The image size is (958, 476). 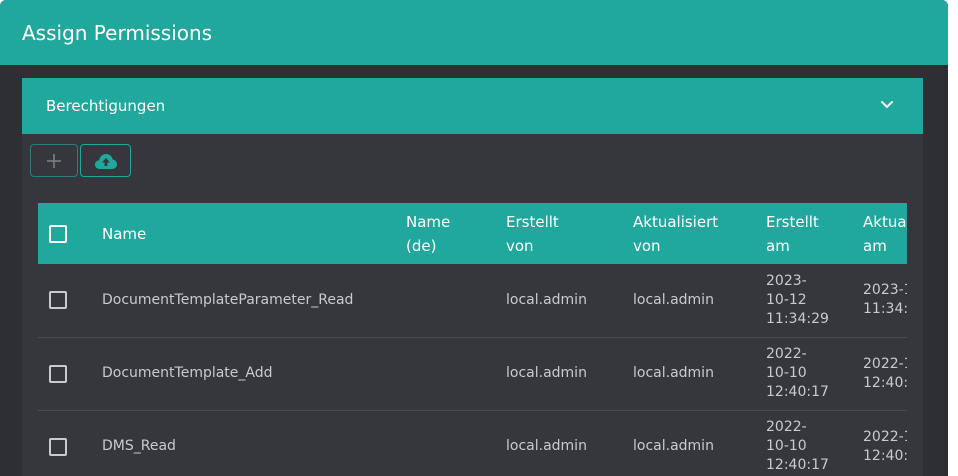 What do you see at coordinates (647, 245) in the screenshot?
I see `header-updated-by-line2: von` at bounding box center [647, 245].